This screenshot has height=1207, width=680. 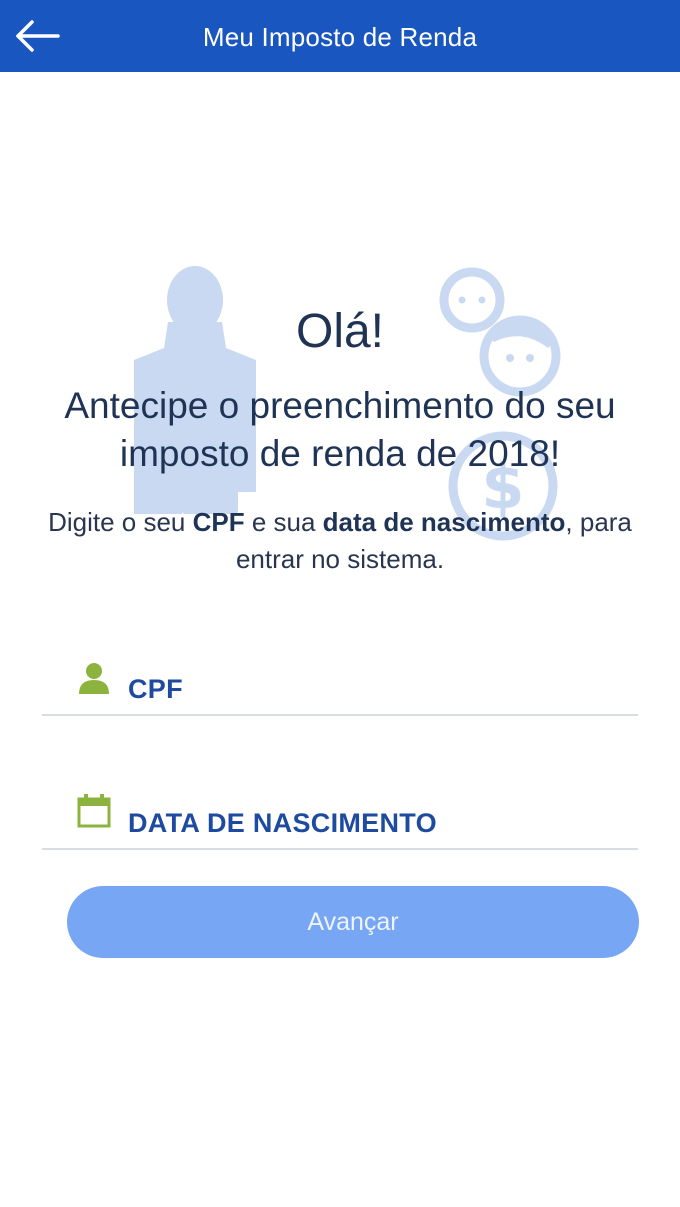 What do you see at coordinates (94, 678) in the screenshot?
I see `user-icon` at bounding box center [94, 678].